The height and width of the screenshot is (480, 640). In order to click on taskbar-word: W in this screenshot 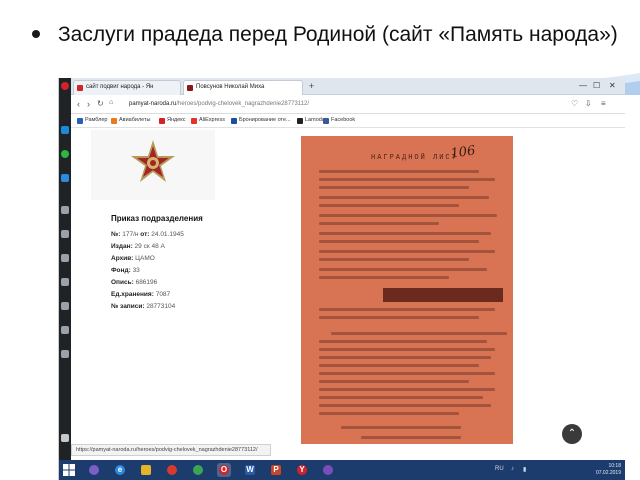, I will do `click(250, 470)`.